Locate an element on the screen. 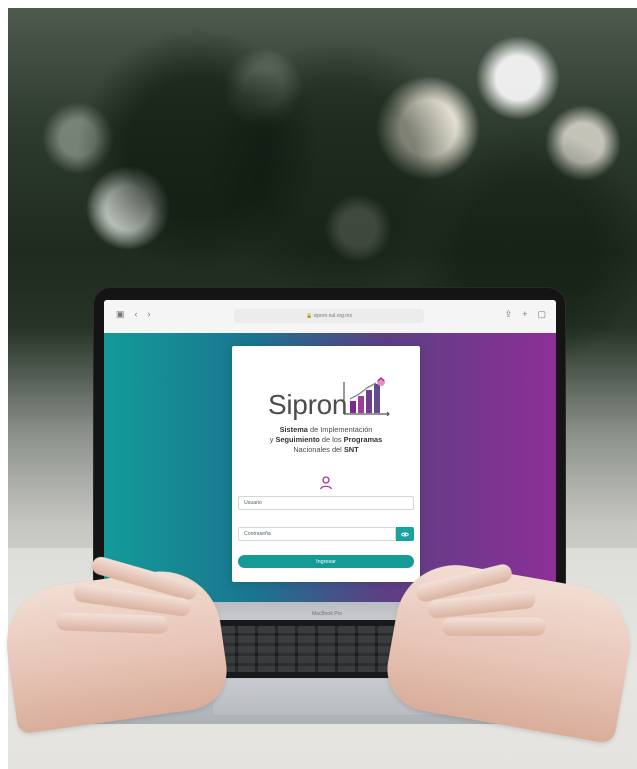 Image resolution: width=637 pixels, height=769 pixels. plus-icon: + is located at coordinates (524, 314).